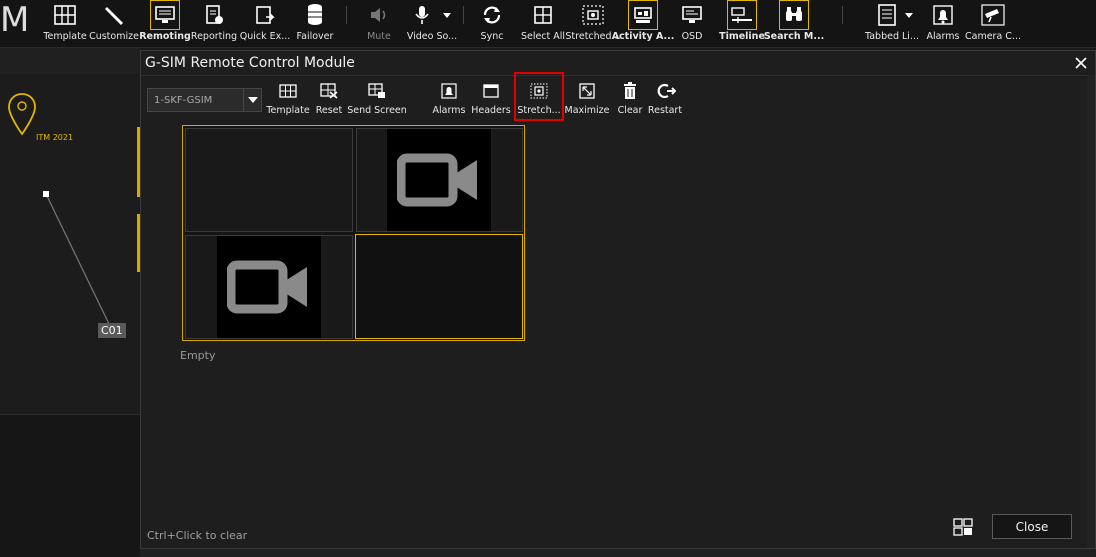 Image resolution: width=1096 pixels, height=557 pixels. I want to click on ribbon-remoting-button: Remoting, so click(165, 23).